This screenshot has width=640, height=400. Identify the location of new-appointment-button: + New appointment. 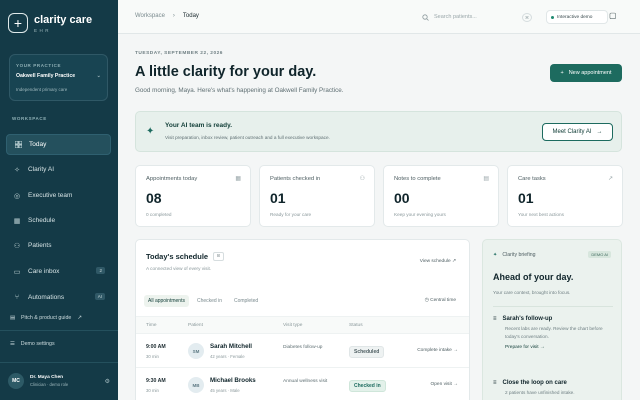
(586, 73).